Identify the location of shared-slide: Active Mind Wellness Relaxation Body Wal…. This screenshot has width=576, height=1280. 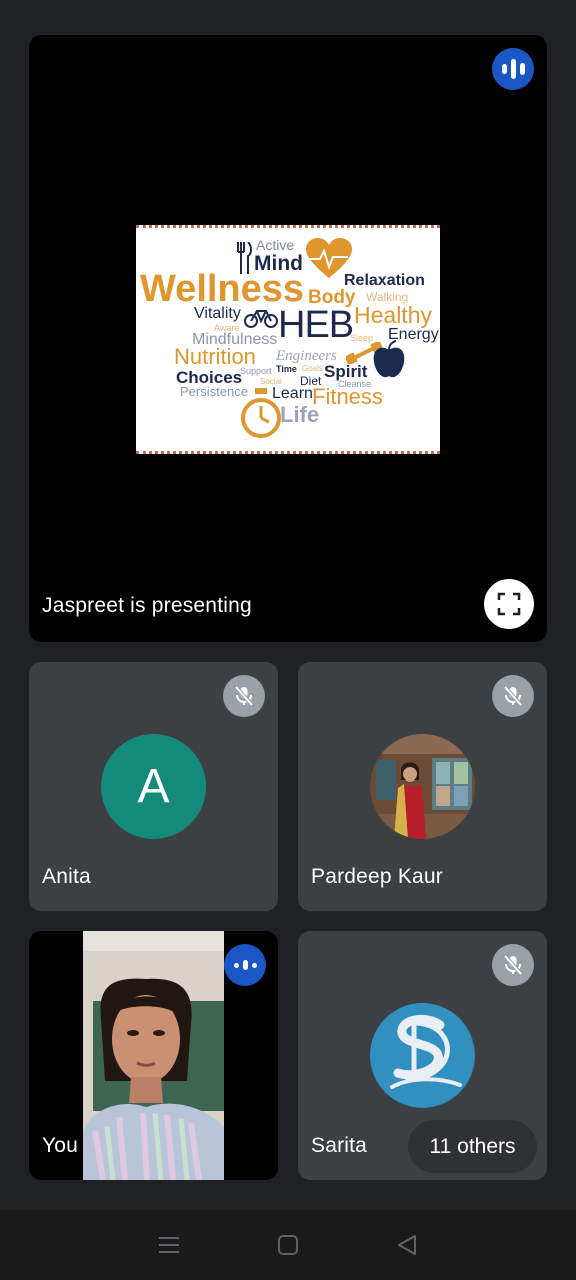
(288, 339).